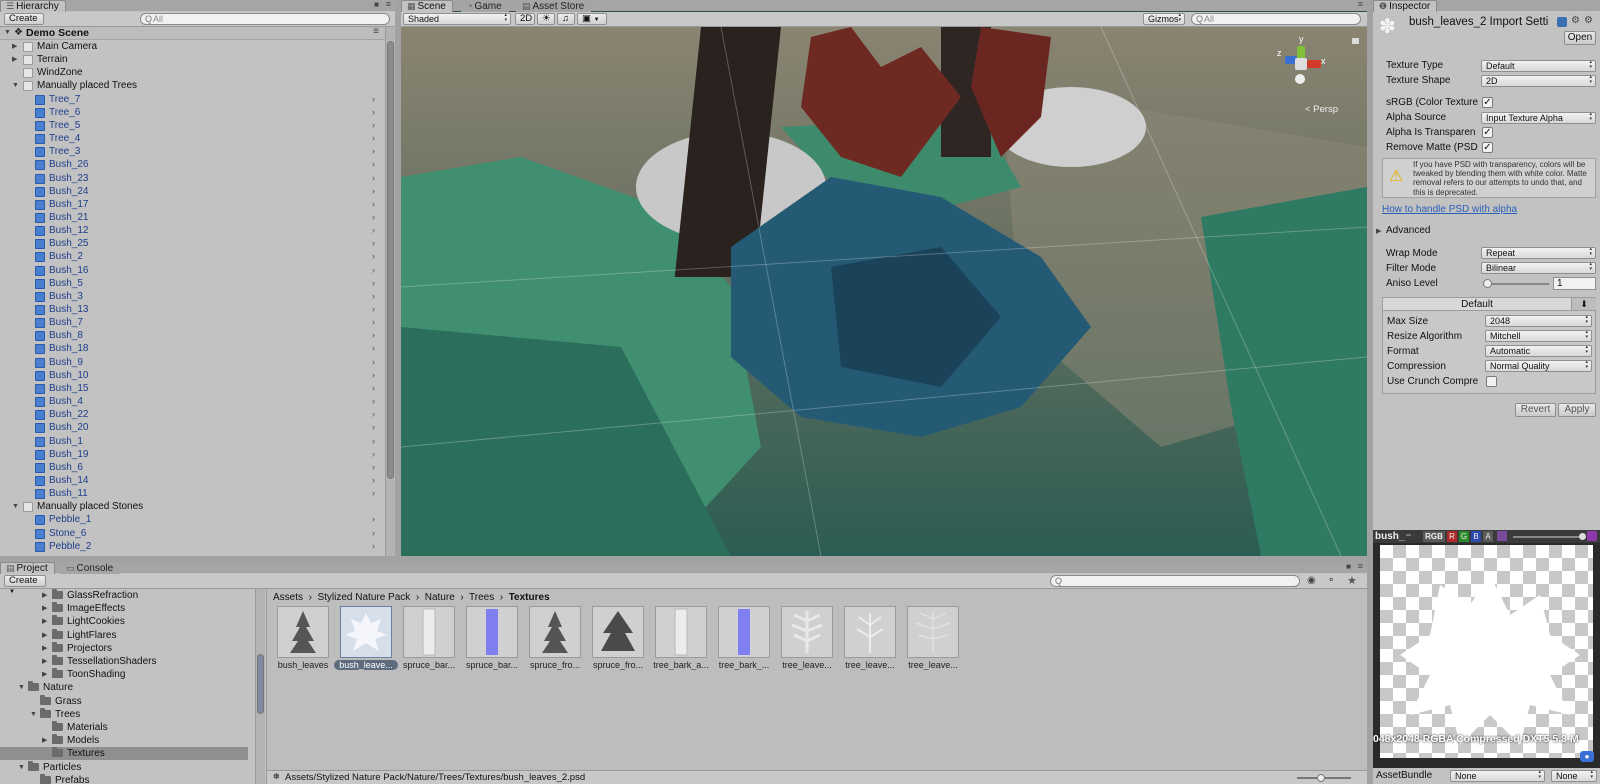 The height and width of the screenshot is (784, 1600). I want to click on hierarchy-child: Tree_5 ›, so click(192, 125).